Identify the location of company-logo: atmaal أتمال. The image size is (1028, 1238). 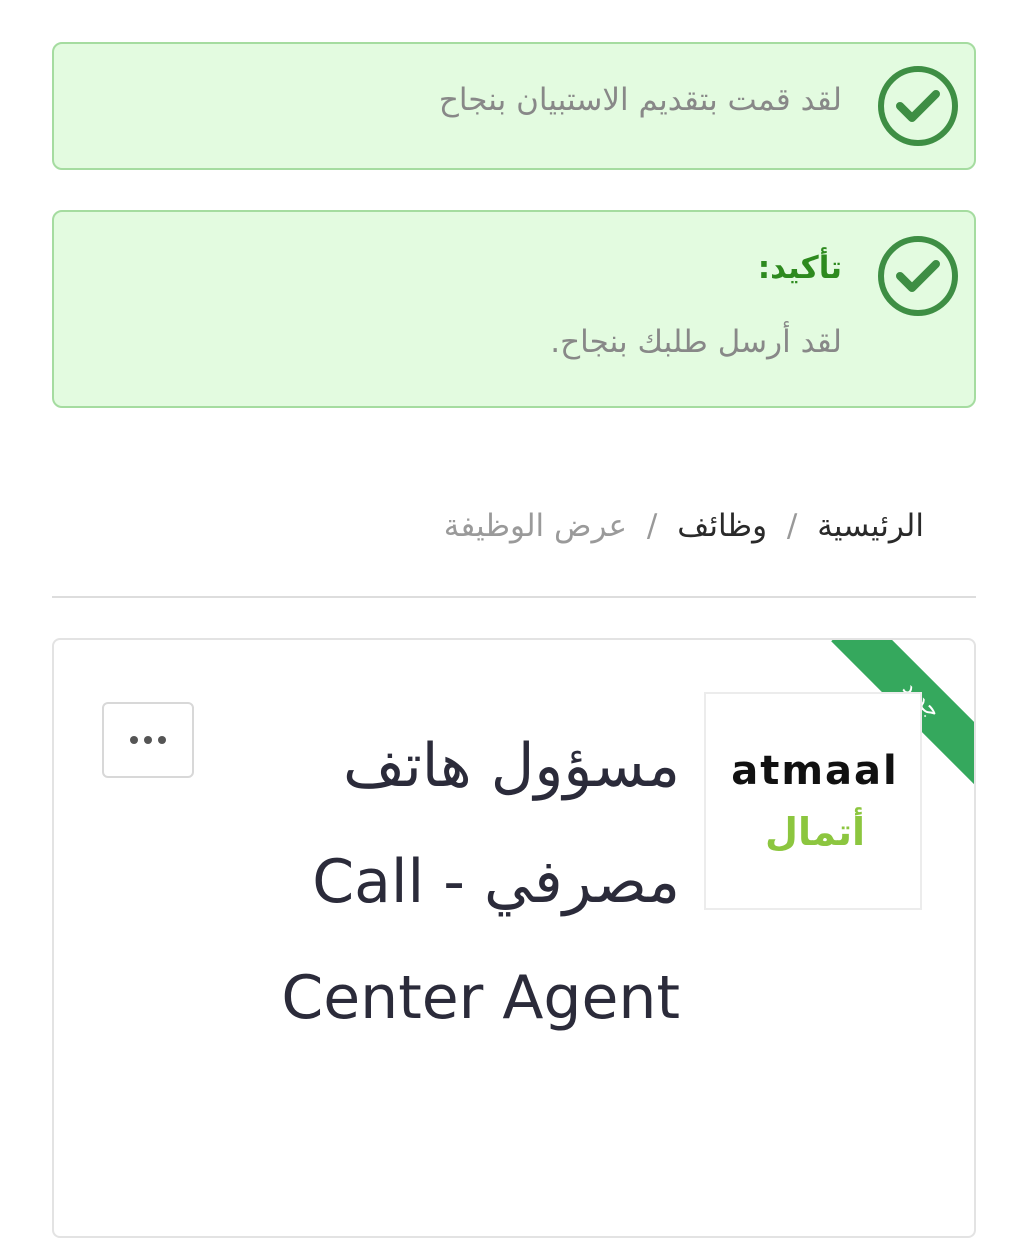
(813, 801).